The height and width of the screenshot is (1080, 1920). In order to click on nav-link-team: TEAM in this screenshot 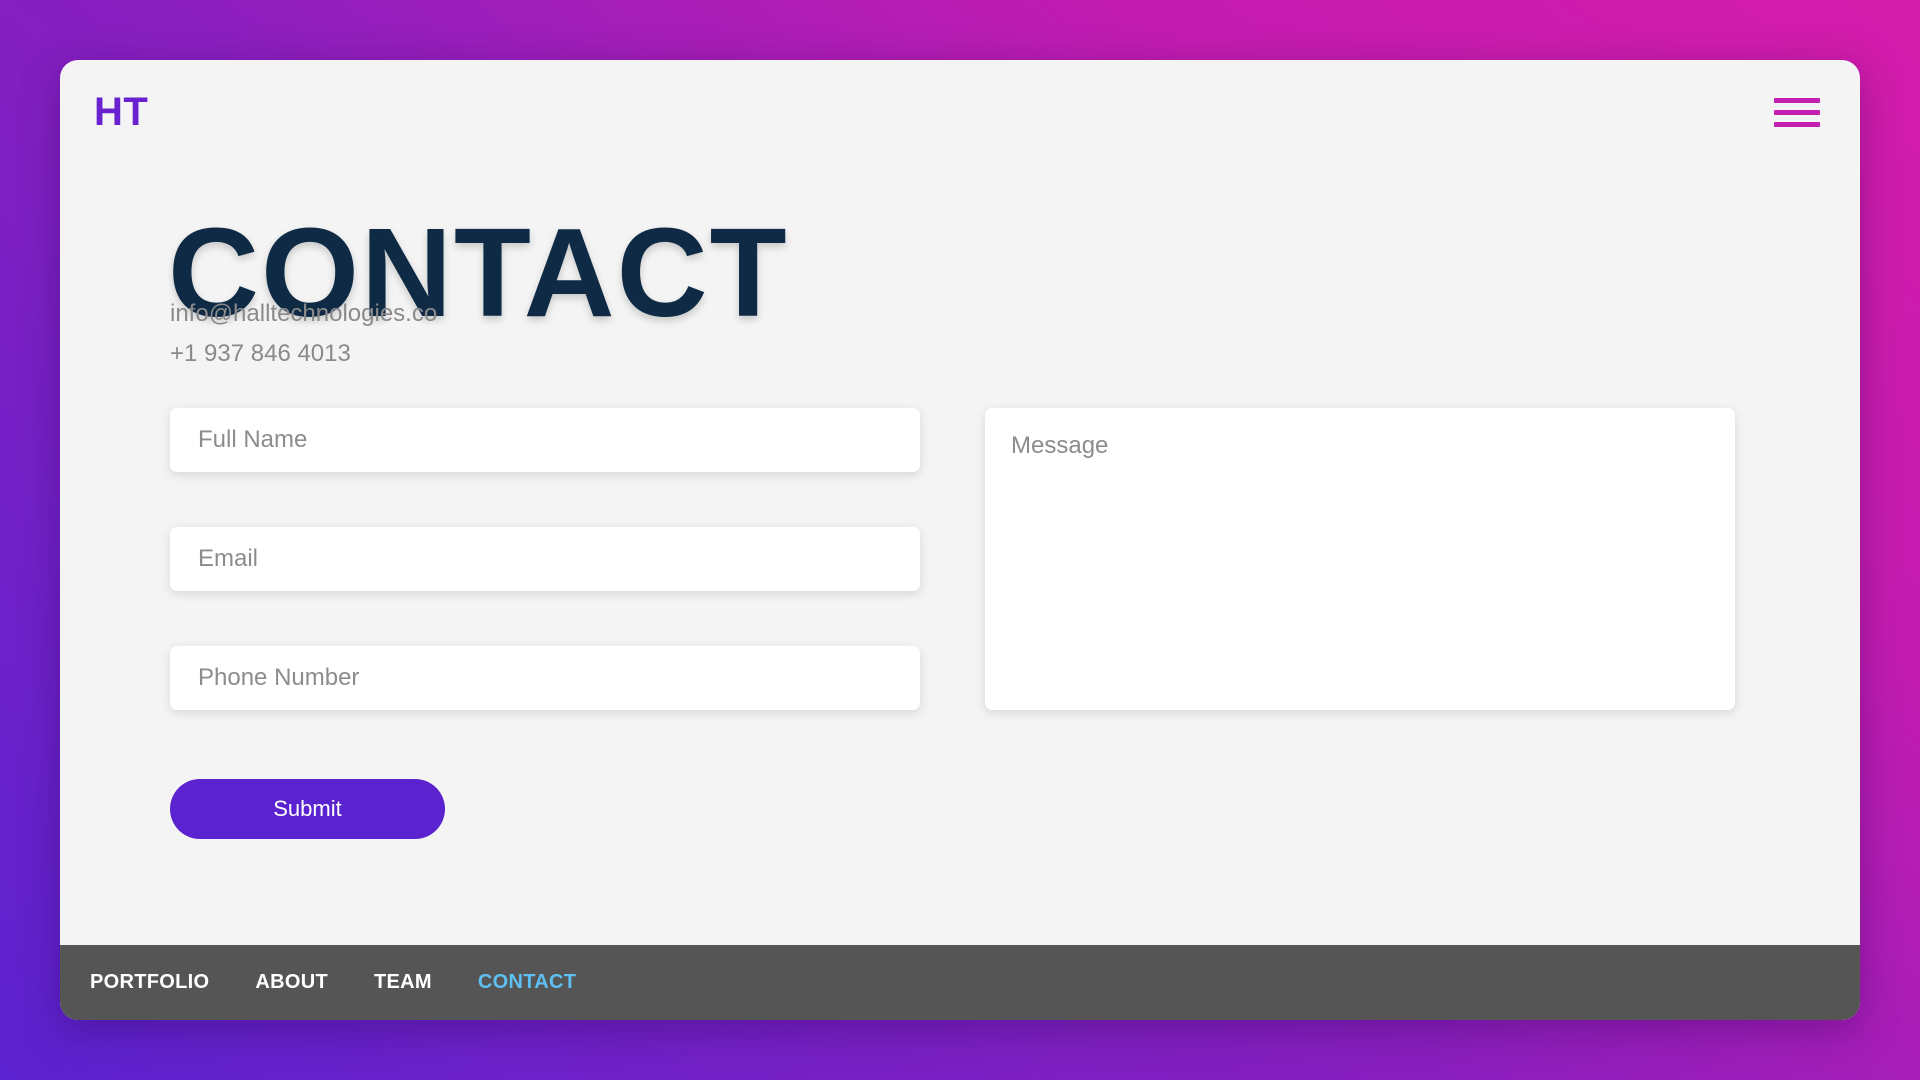, I will do `click(403, 982)`.